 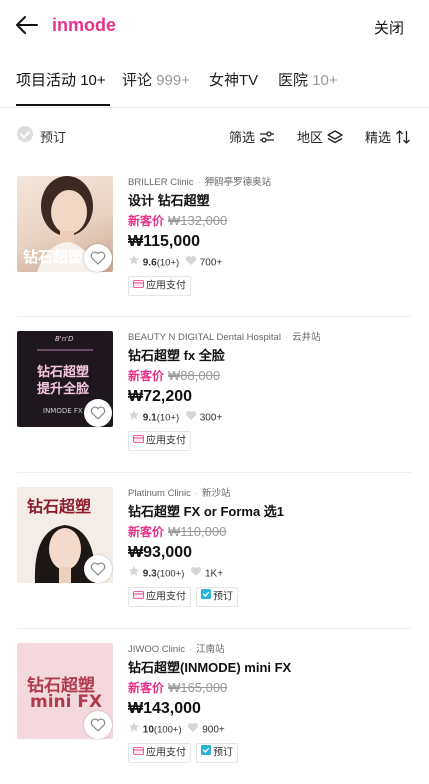 What do you see at coordinates (66, 702) in the screenshot?
I see `thumbnail-caption-2: mini FX` at bounding box center [66, 702].